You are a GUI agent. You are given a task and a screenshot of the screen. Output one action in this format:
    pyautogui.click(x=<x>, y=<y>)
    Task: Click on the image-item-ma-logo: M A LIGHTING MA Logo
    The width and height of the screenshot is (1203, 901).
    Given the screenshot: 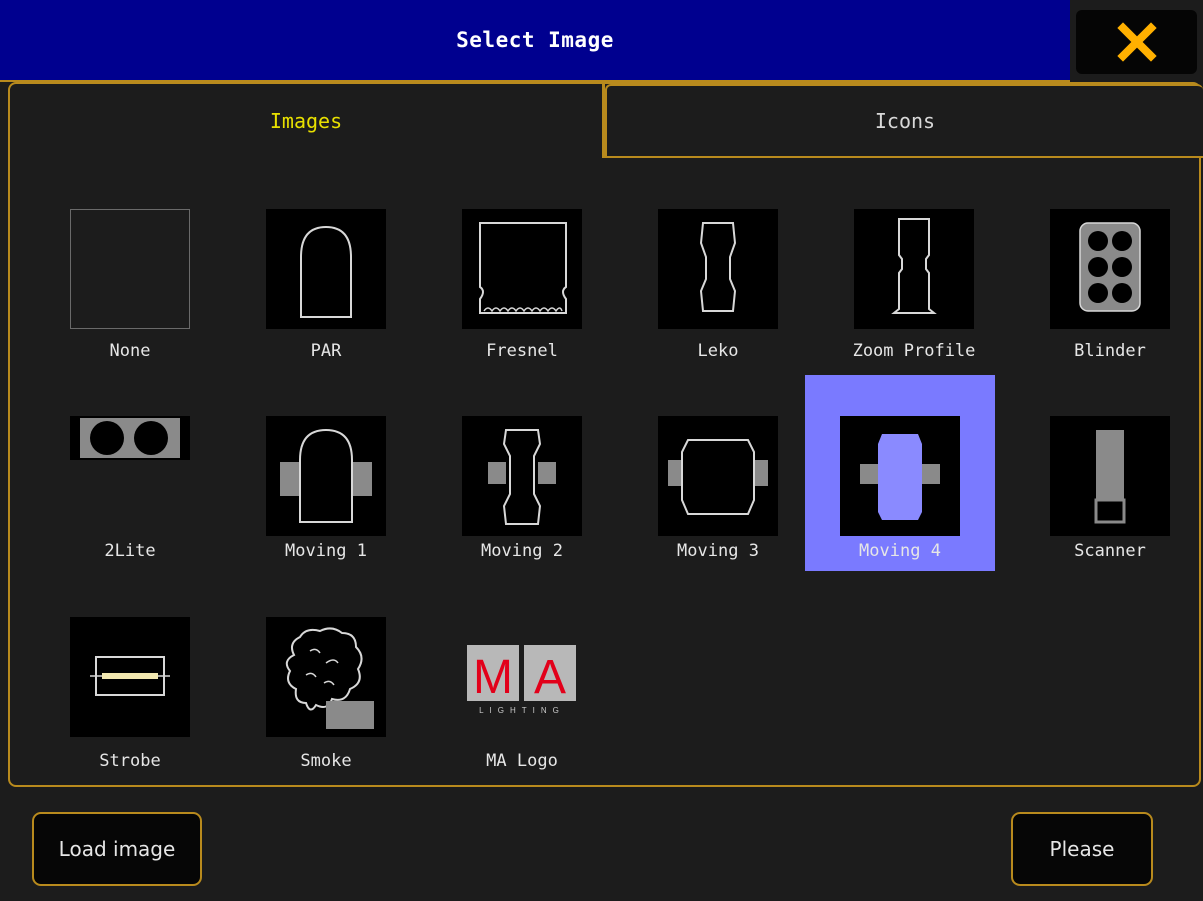 What is the action you would take?
    pyautogui.click(x=522, y=682)
    